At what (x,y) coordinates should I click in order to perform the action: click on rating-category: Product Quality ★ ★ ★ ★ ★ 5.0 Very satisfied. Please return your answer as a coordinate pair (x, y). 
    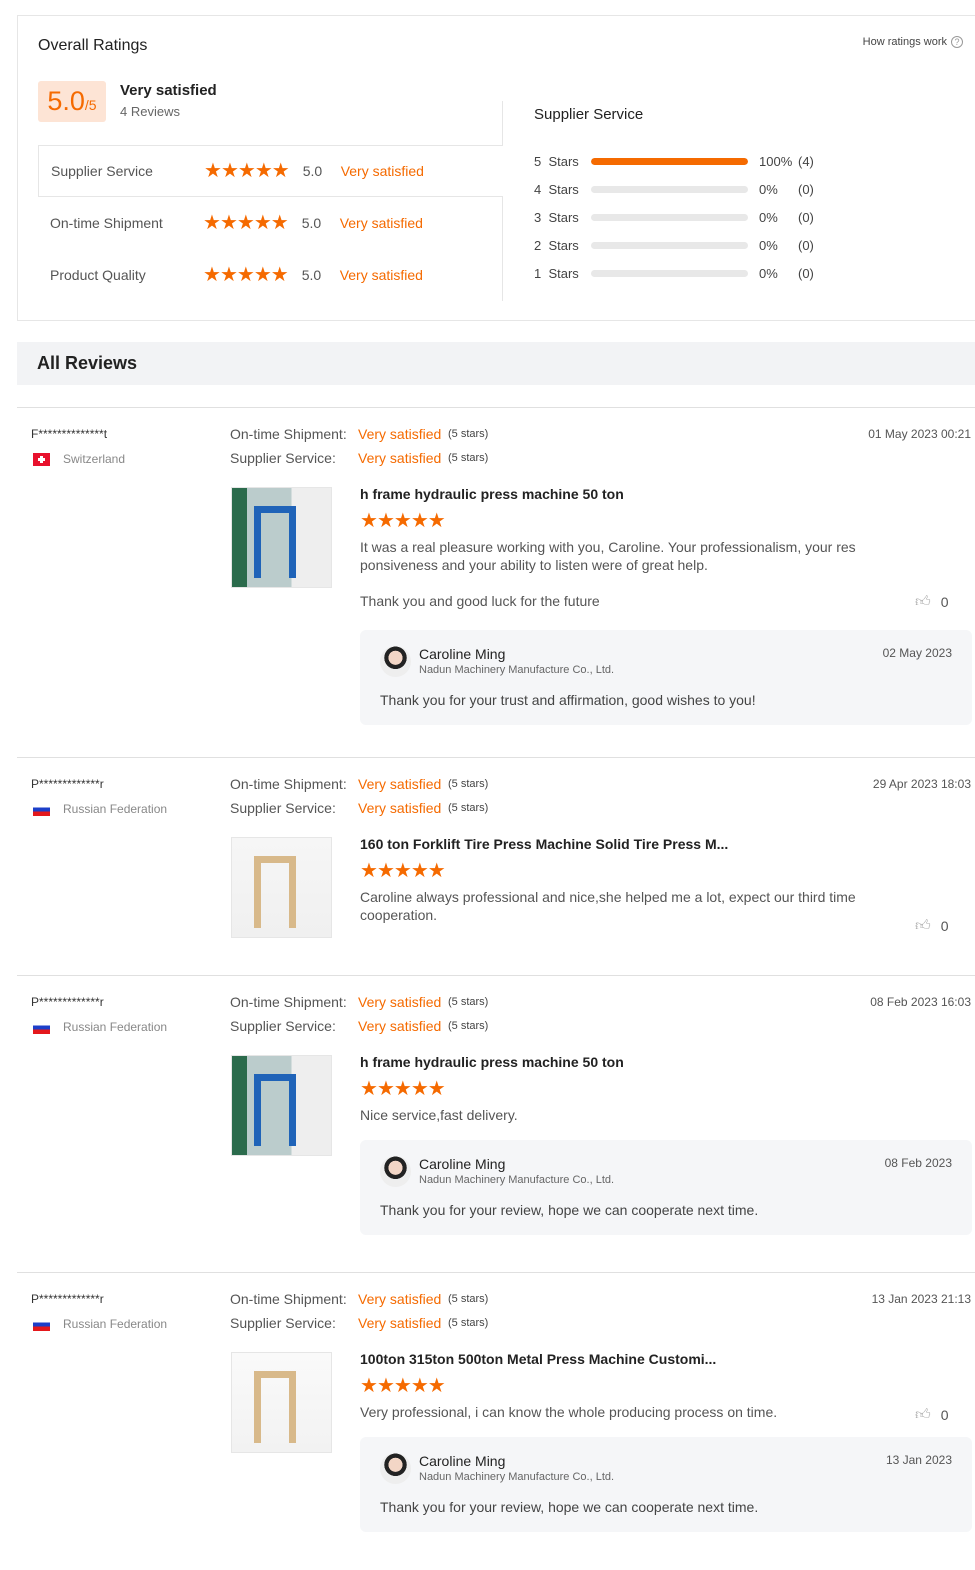
    Looking at the image, I should click on (270, 275).